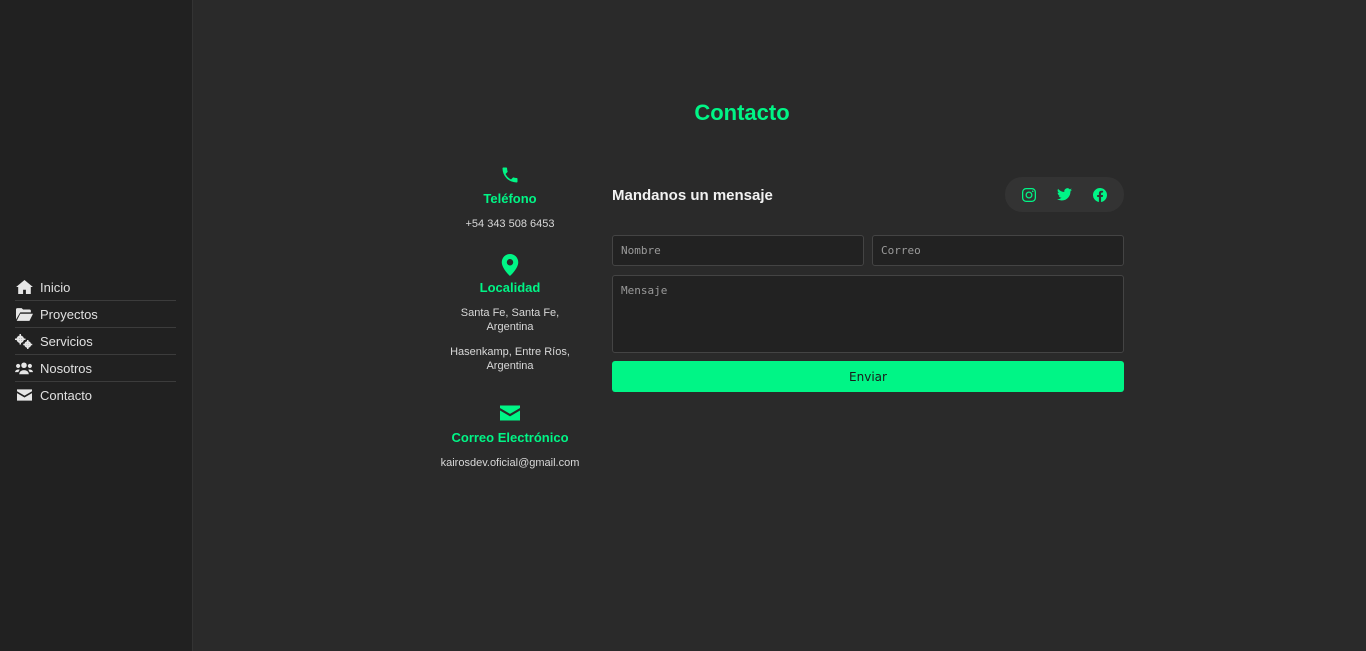  I want to click on map-marker-icon, so click(510, 265).